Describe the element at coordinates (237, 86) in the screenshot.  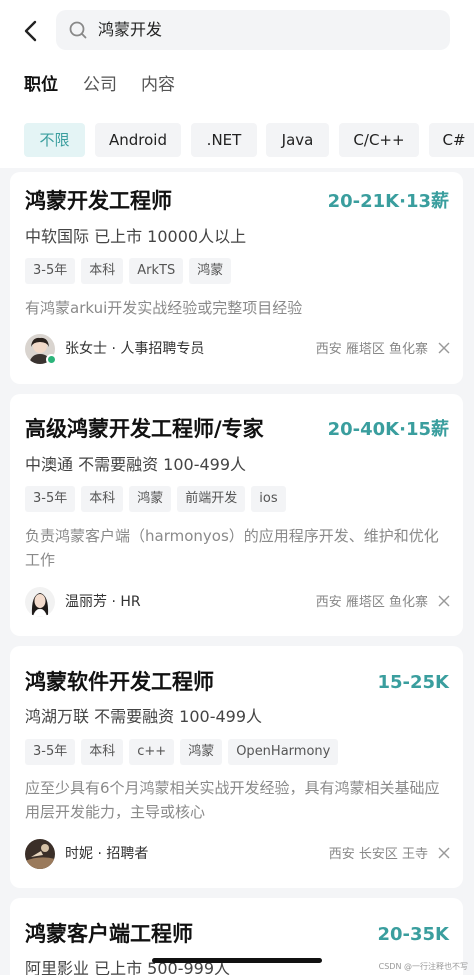
I see `tab-bar: 职位 公司 内容` at that location.